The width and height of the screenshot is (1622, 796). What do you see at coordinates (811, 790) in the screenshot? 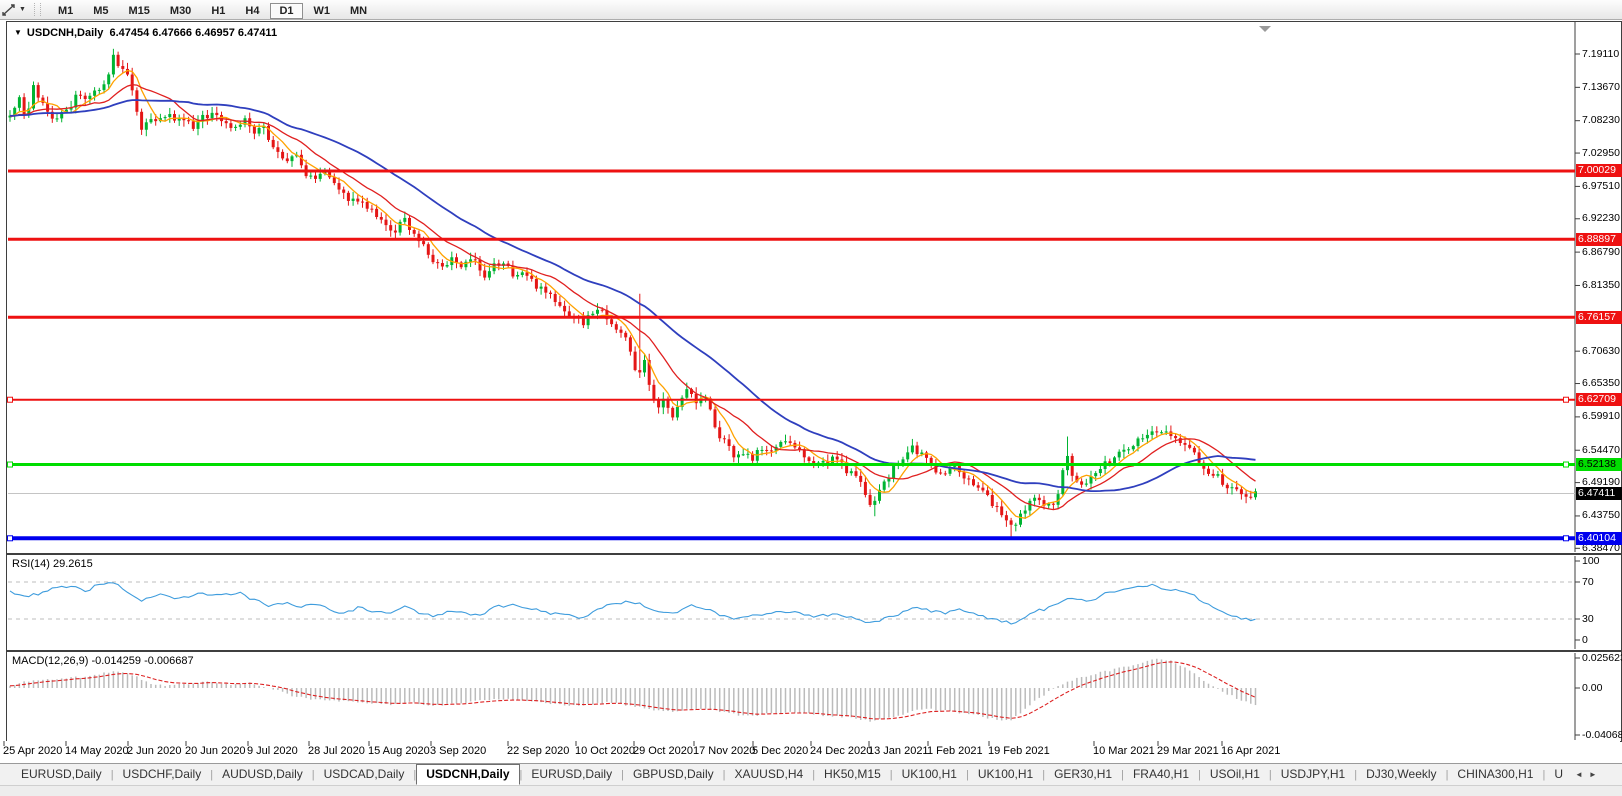
I see `bottom-strip` at bounding box center [811, 790].